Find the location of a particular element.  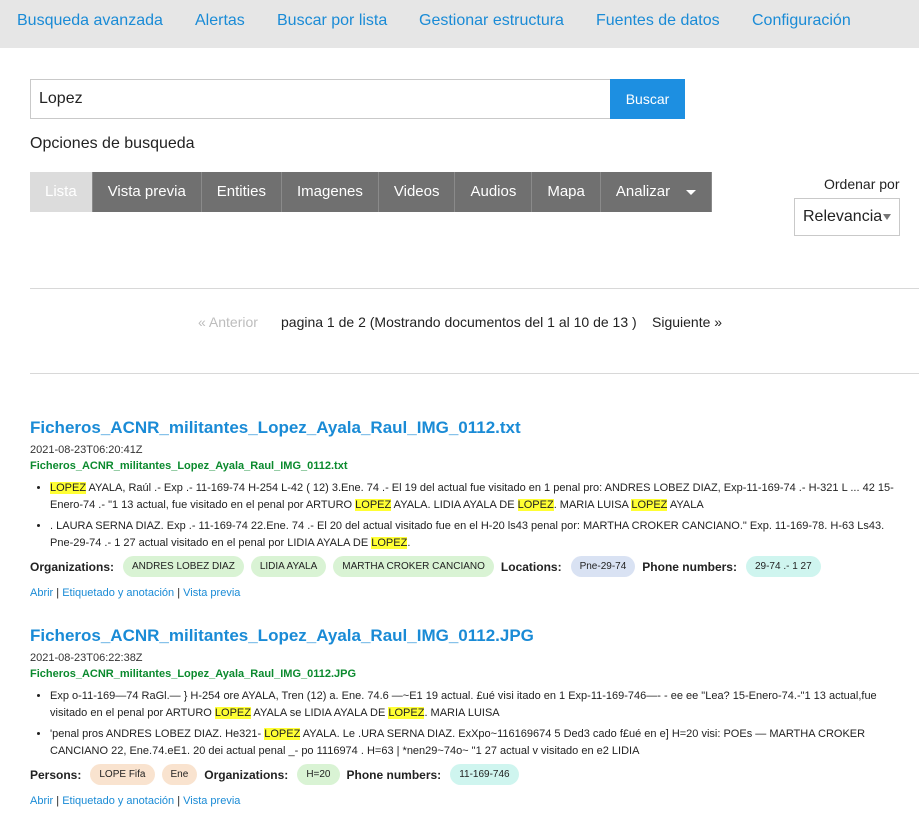

tab-videos: Videos is located at coordinates (417, 192).